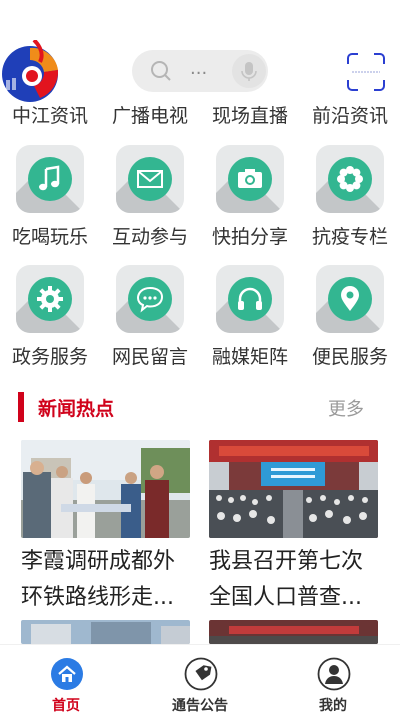 Image resolution: width=400 pixels, height=721 pixels. I want to click on voice-search-button, so click(249, 71).